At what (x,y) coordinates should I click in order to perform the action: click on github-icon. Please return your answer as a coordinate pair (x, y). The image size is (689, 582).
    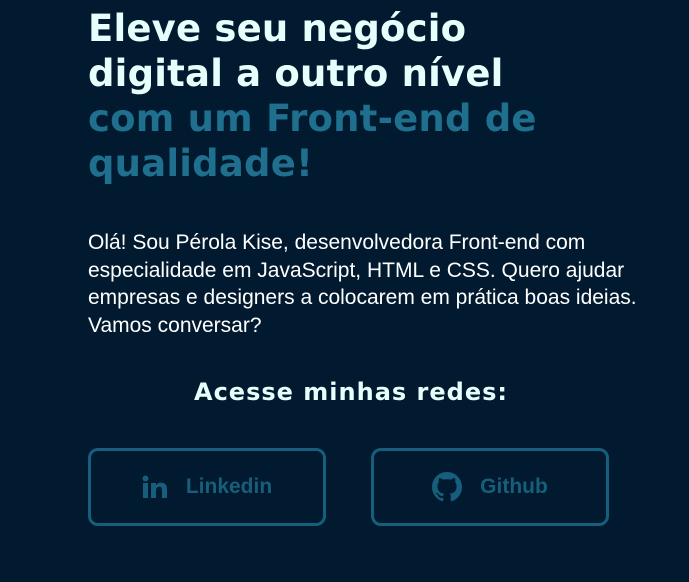
    Looking at the image, I should click on (447, 487).